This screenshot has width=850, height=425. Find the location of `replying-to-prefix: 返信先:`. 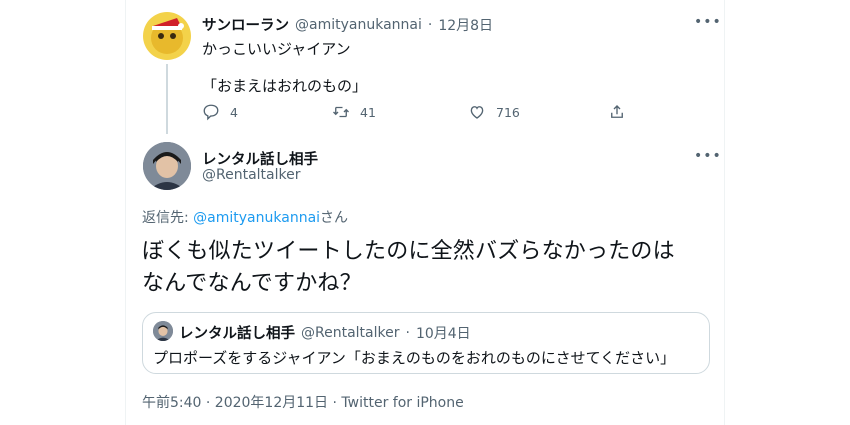

replying-to-prefix: 返信先: is located at coordinates (168, 218).